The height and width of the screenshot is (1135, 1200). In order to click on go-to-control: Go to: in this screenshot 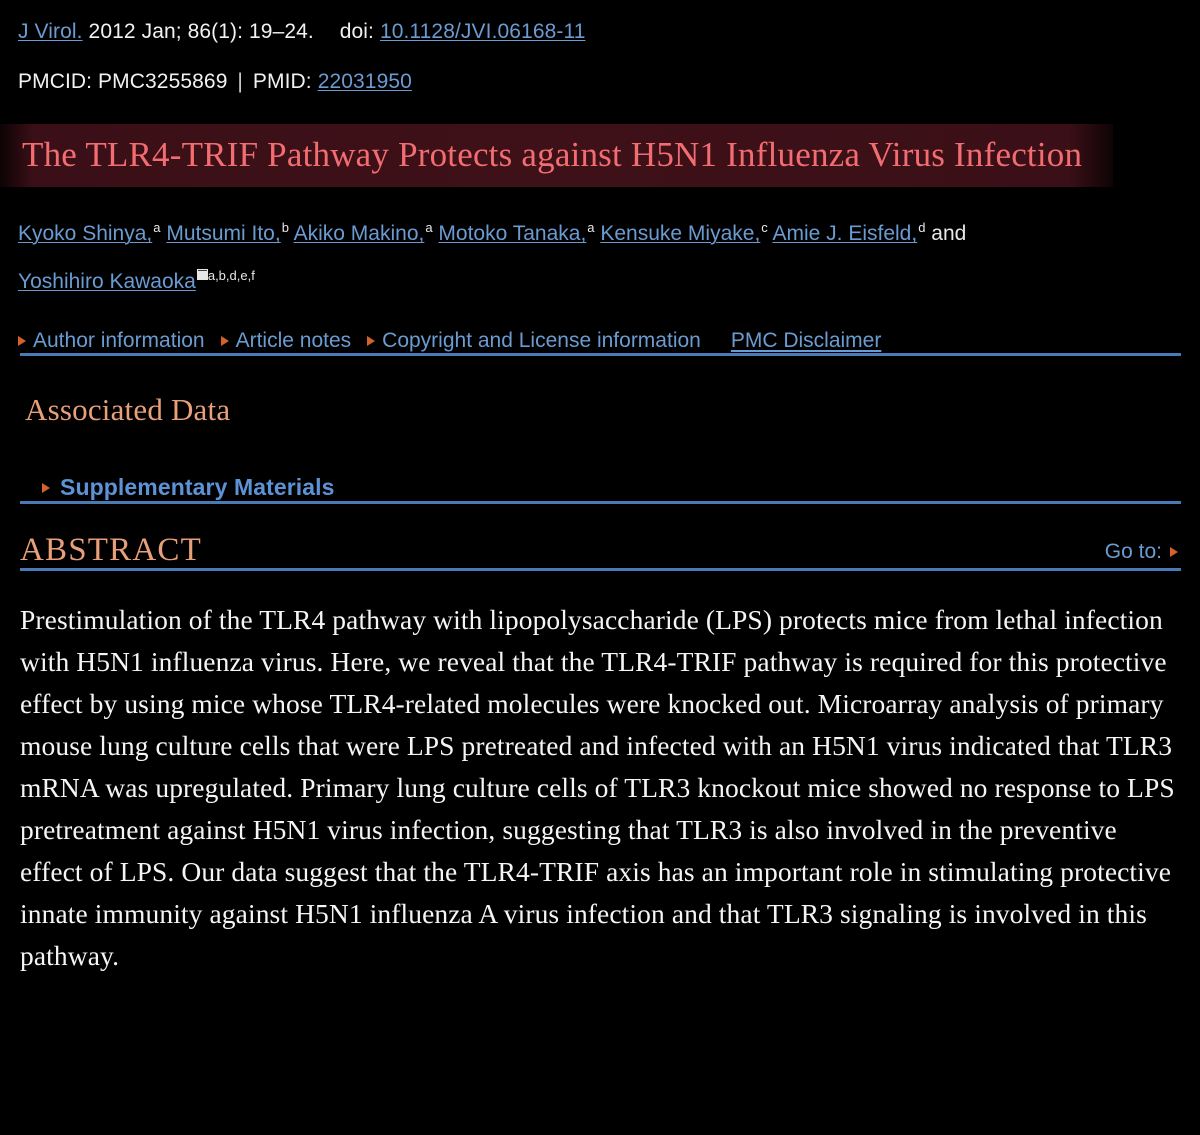, I will do `click(1141, 554)`.